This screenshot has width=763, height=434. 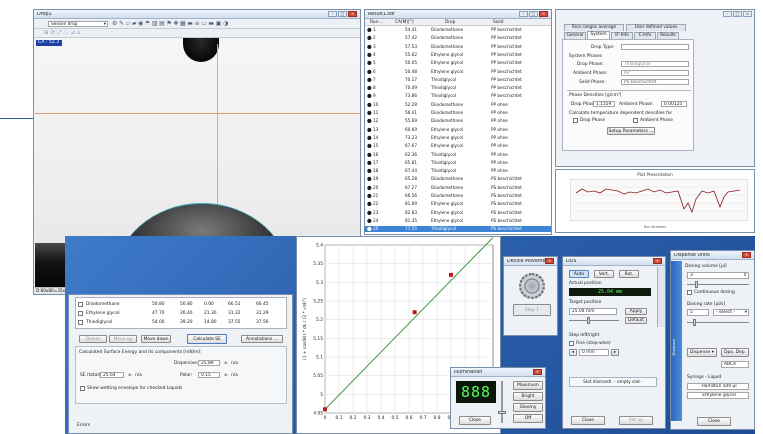 I want to click on step-left-button: ◂, so click(x=573, y=352).